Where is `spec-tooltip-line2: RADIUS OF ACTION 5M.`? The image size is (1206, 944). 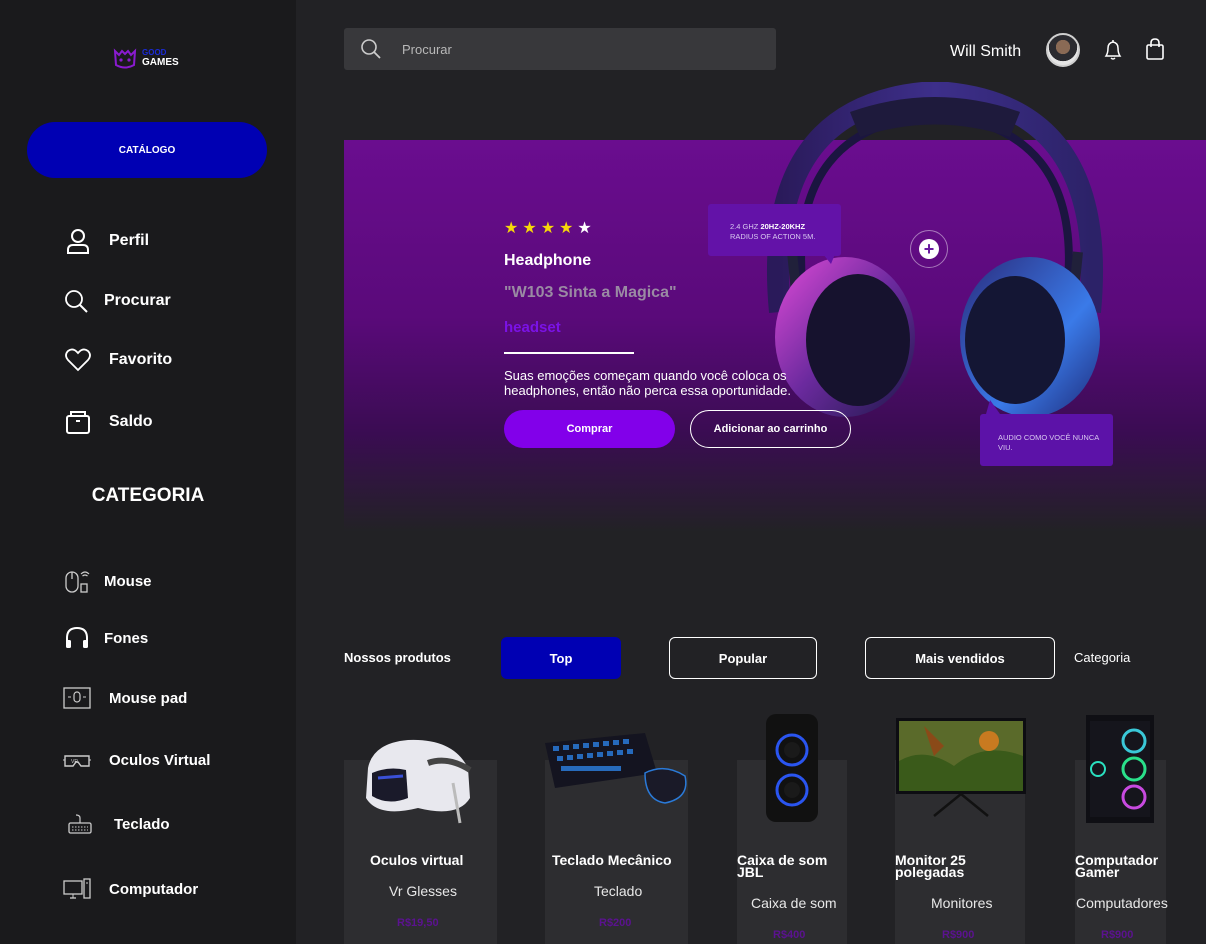 spec-tooltip-line2: RADIUS OF ACTION 5M. is located at coordinates (773, 236).